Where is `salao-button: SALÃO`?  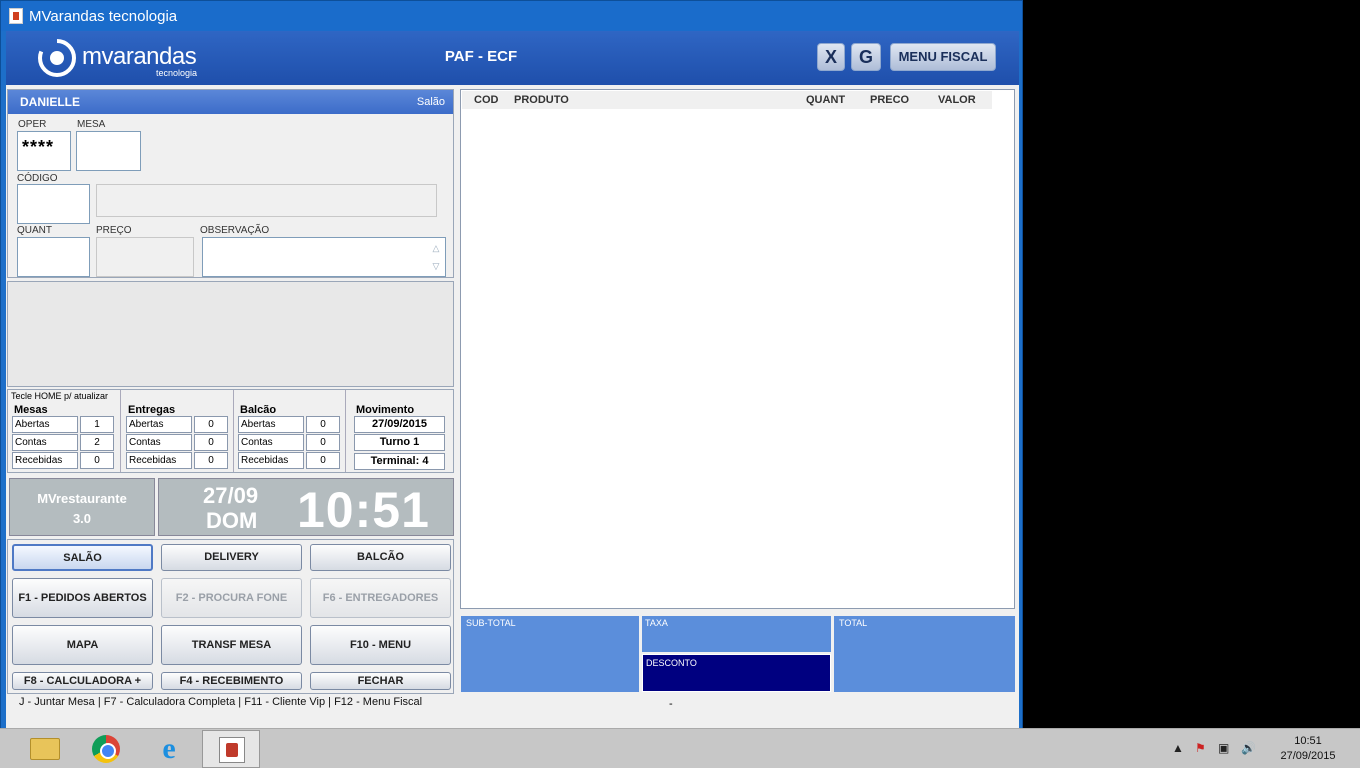 salao-button: SALÃO is located at coordinates (82, 557).